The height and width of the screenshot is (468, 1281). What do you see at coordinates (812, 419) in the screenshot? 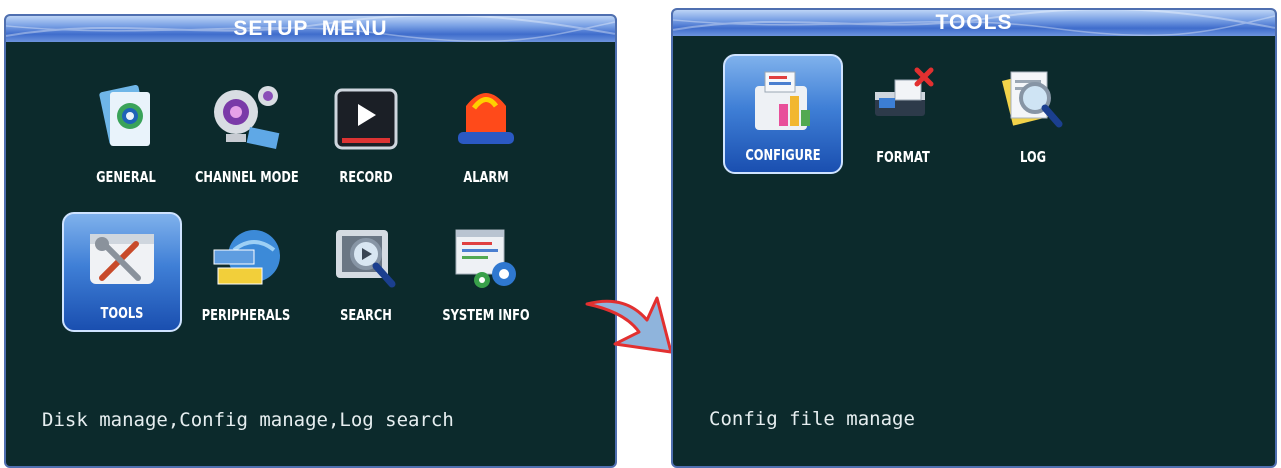
I see `tools-menu-status-text: Config file manage` at bounding box center [812, 419].